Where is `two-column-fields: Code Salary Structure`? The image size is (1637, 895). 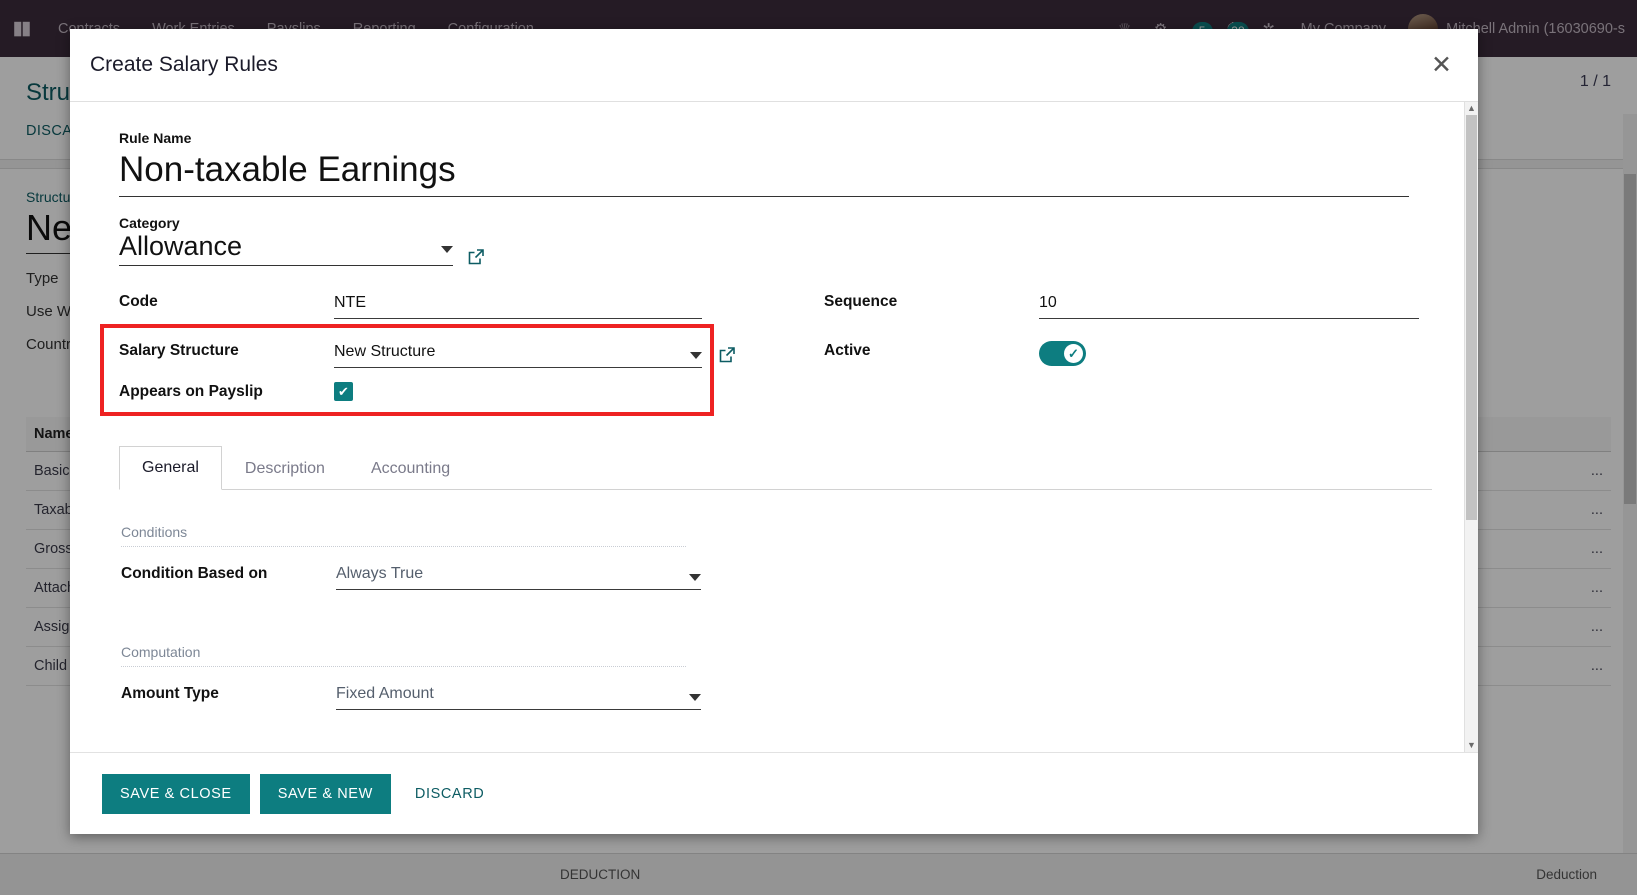 two-column-fields: Code Salary Structure is located at coordinates (775, 323).